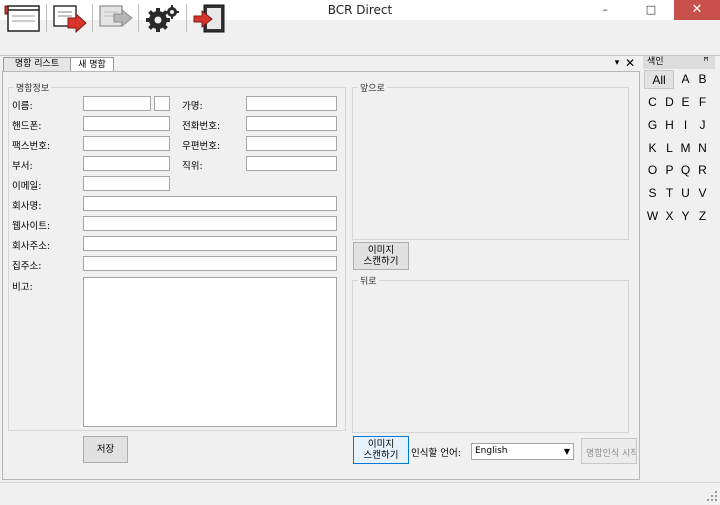 The image size is (720, 505). Describe the element at coordinates (31, 226) in the screenshot. I see `website-label: 웹사이트:` at that location.